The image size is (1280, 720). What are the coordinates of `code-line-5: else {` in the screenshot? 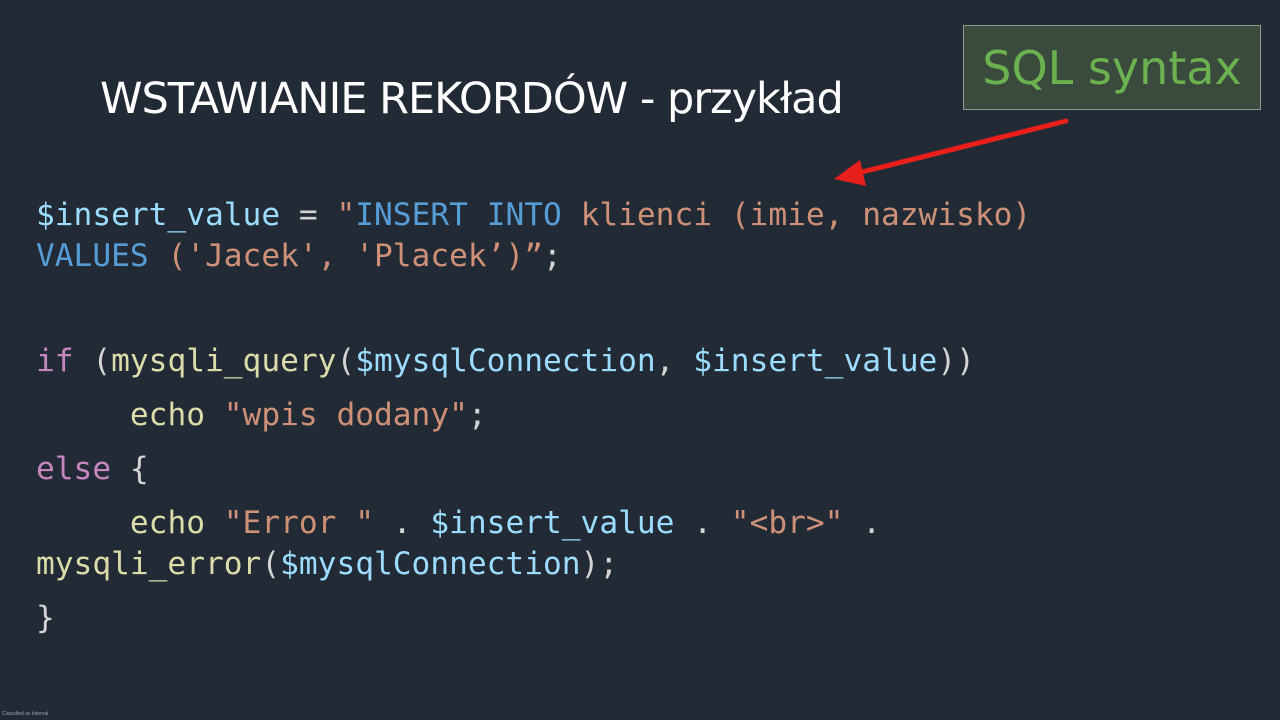 It's located at (92, 469).